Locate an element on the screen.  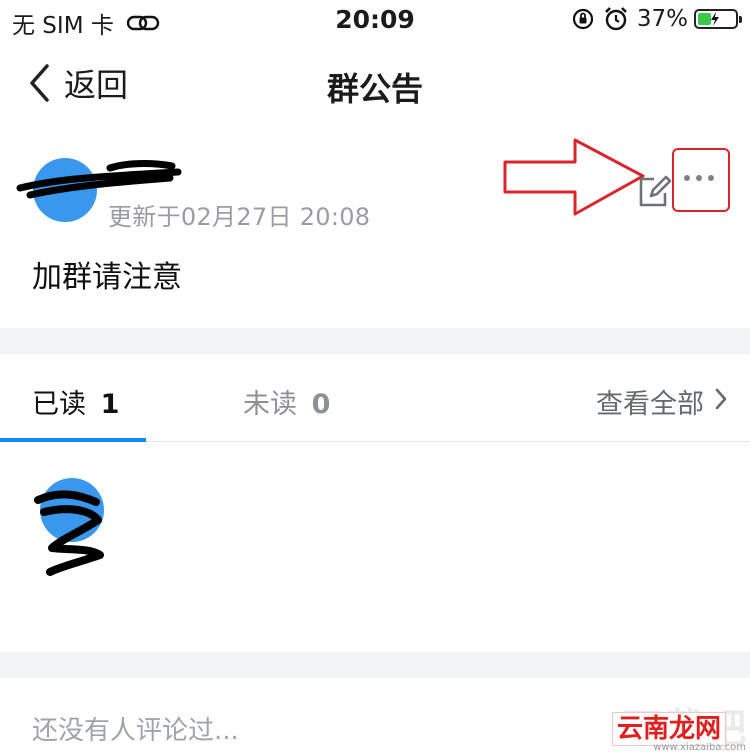
tab-read-count: 1 is located at coordinates (110, 404).